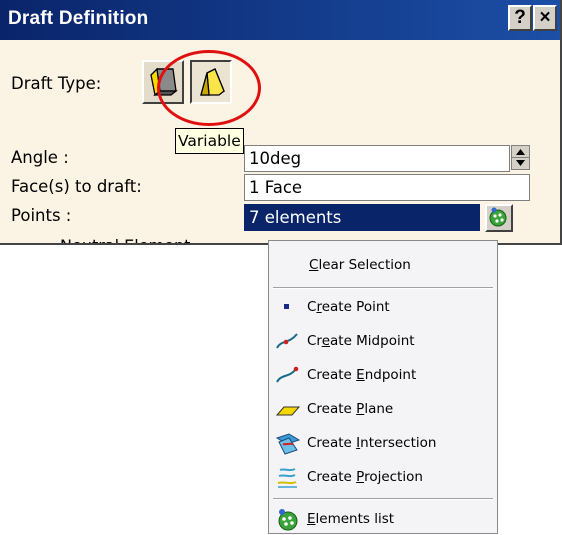  Describe the element at coordinates (287, 341) in the screenshot. I see `midpoint-icon` at that location.